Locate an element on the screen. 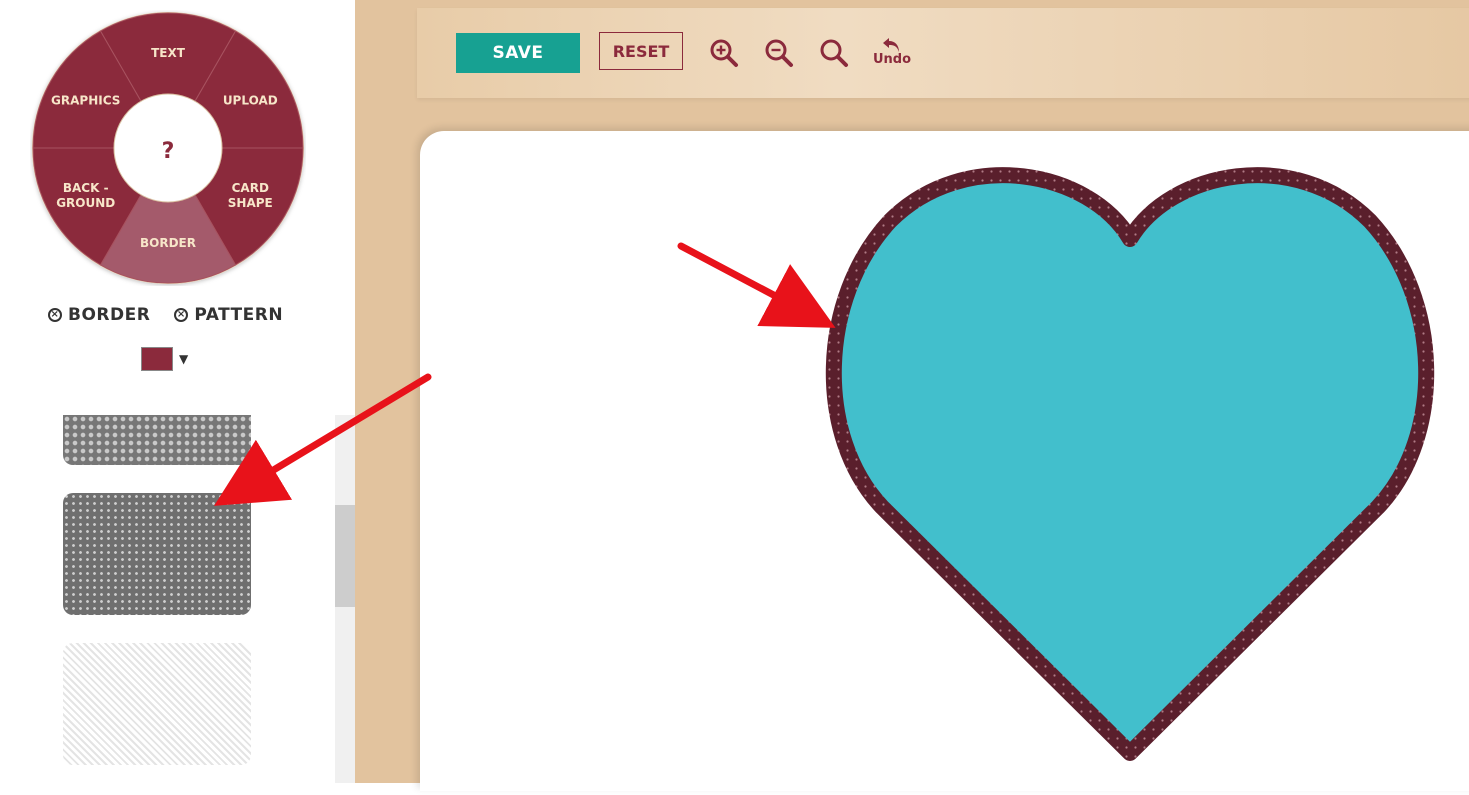 This screenshot has height=795, width=1469. wheel-segment-label: UPLOAD is located at coordinates (250, 101).